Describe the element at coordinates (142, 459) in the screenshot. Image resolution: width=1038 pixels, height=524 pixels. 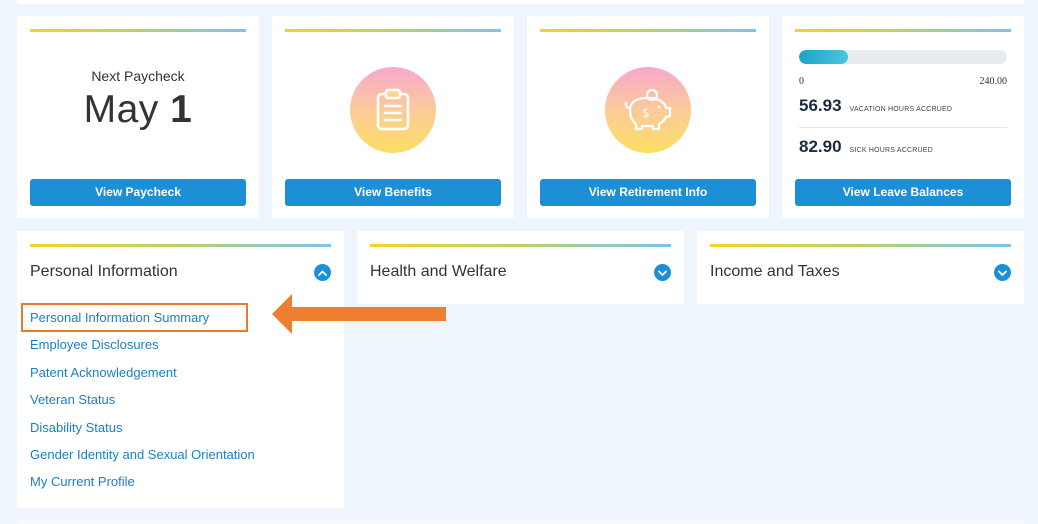
I see `link-gender-identity: Gender Identity and Sexual Orientation` at that location.